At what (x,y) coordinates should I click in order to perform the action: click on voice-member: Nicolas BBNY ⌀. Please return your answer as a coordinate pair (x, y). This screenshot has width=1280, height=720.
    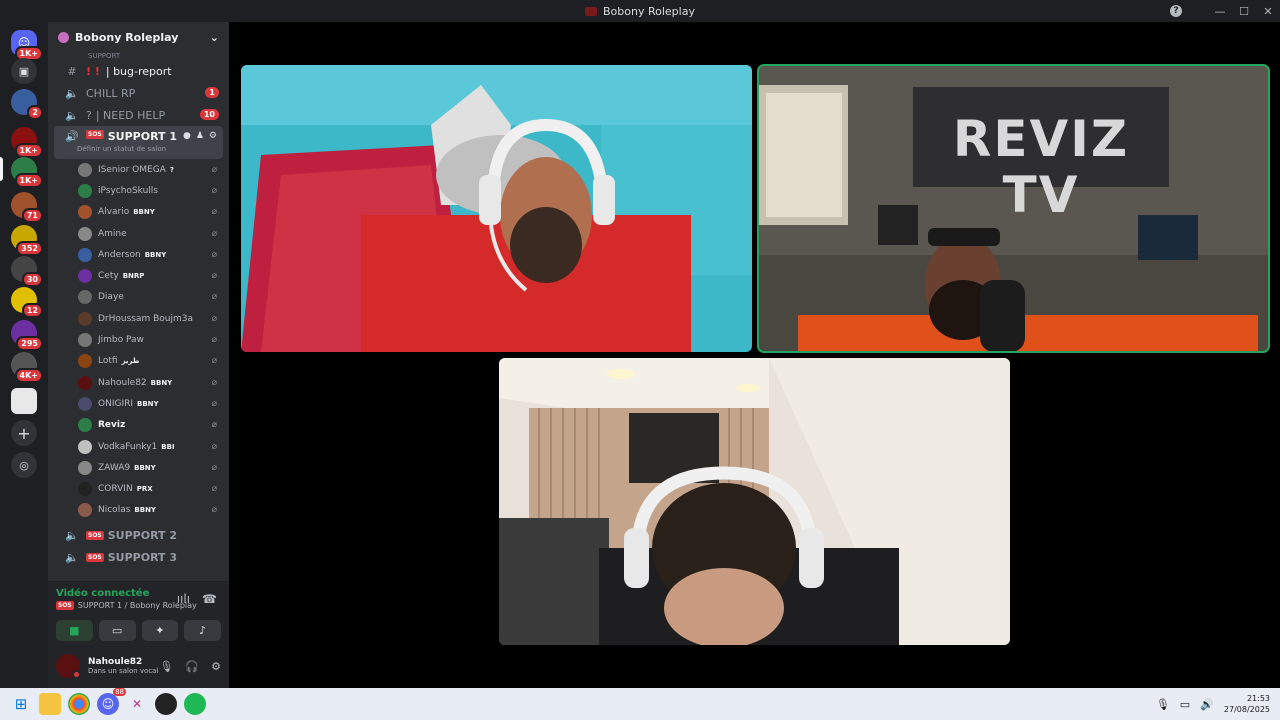
    Looking at the image, I should click on (138, 510).